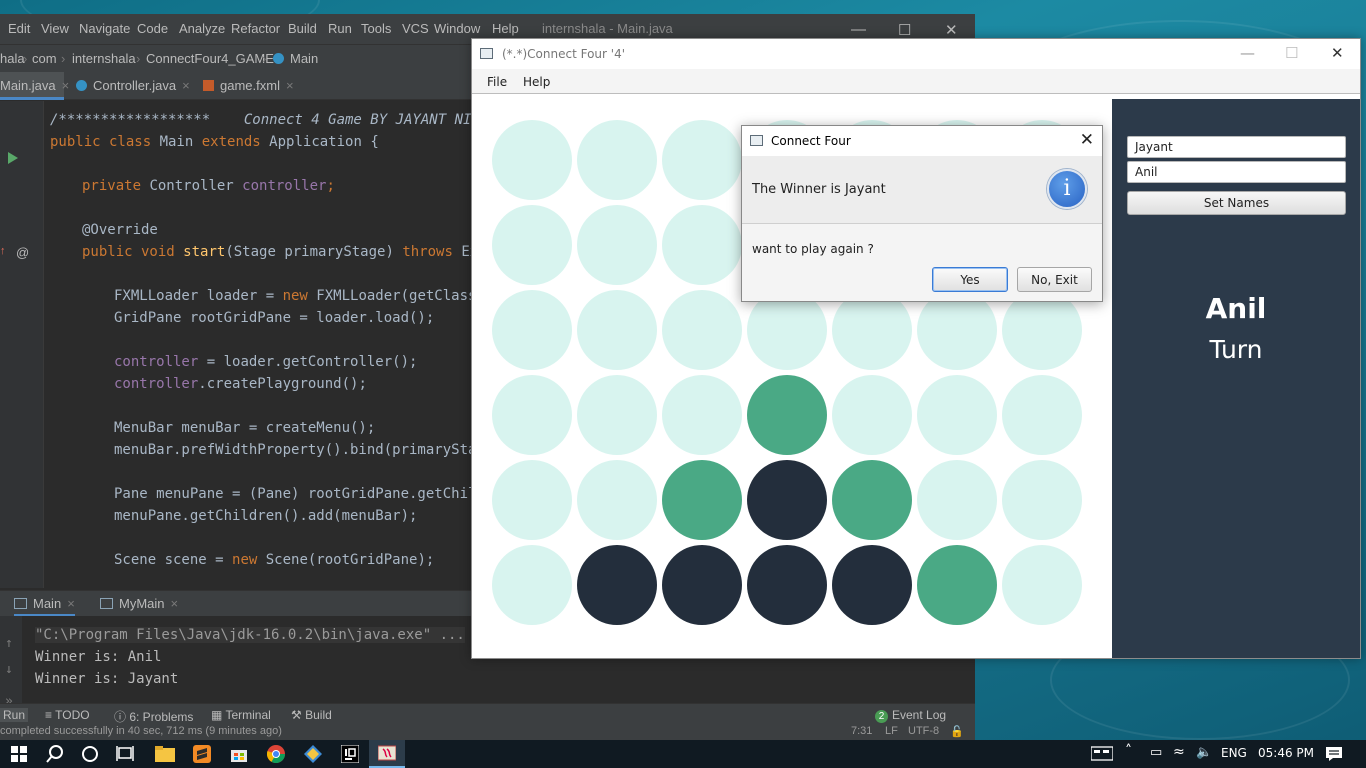 This screenshot has height=768, width=1366. I want to click on tool-problems: ⓘ 6: Problems, so click(153, 716).